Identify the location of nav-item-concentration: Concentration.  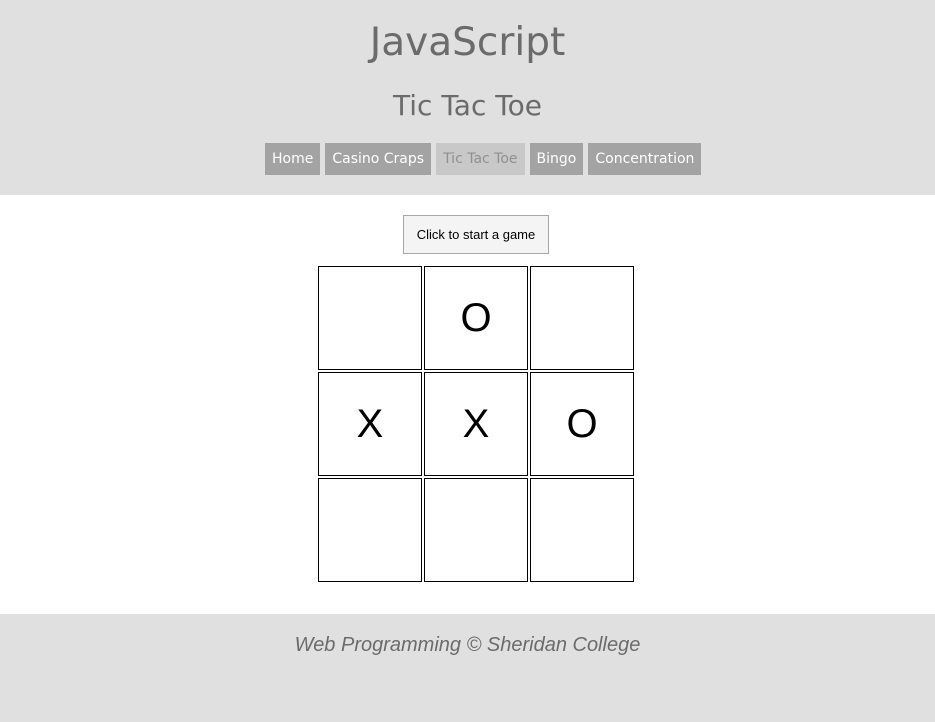
(645, 159).